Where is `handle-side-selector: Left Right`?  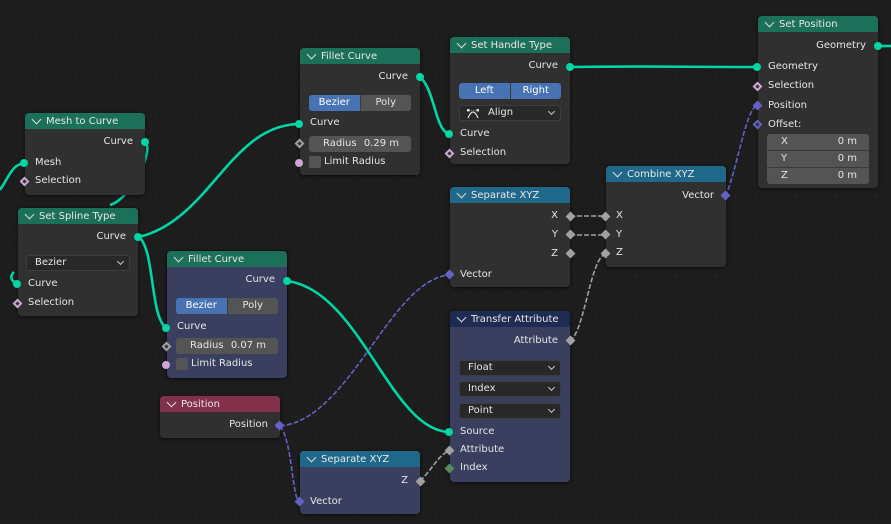
handle-side-selector: Left Right is located at coordinates (510, 91).